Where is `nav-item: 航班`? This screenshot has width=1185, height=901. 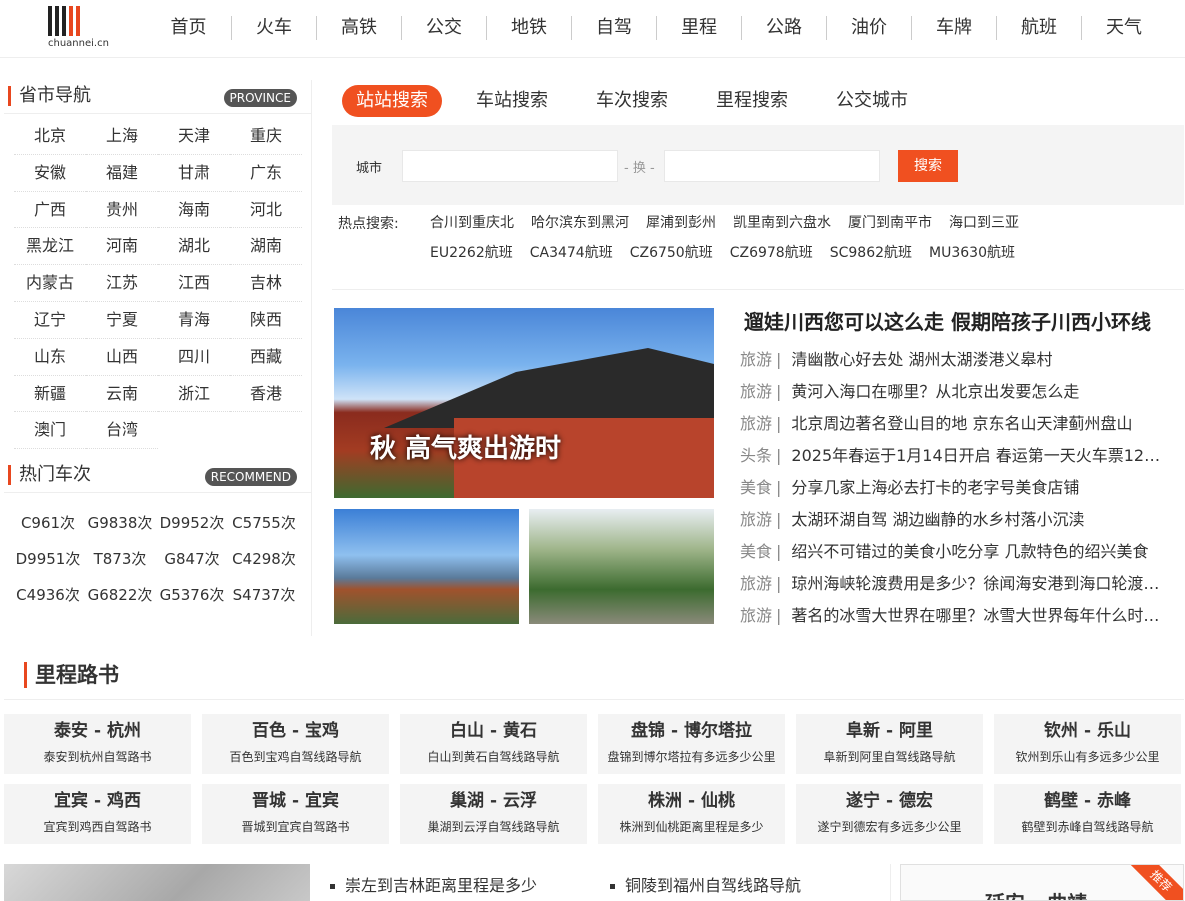 nav-item: 航班 is located at coordinates (1038, 28).